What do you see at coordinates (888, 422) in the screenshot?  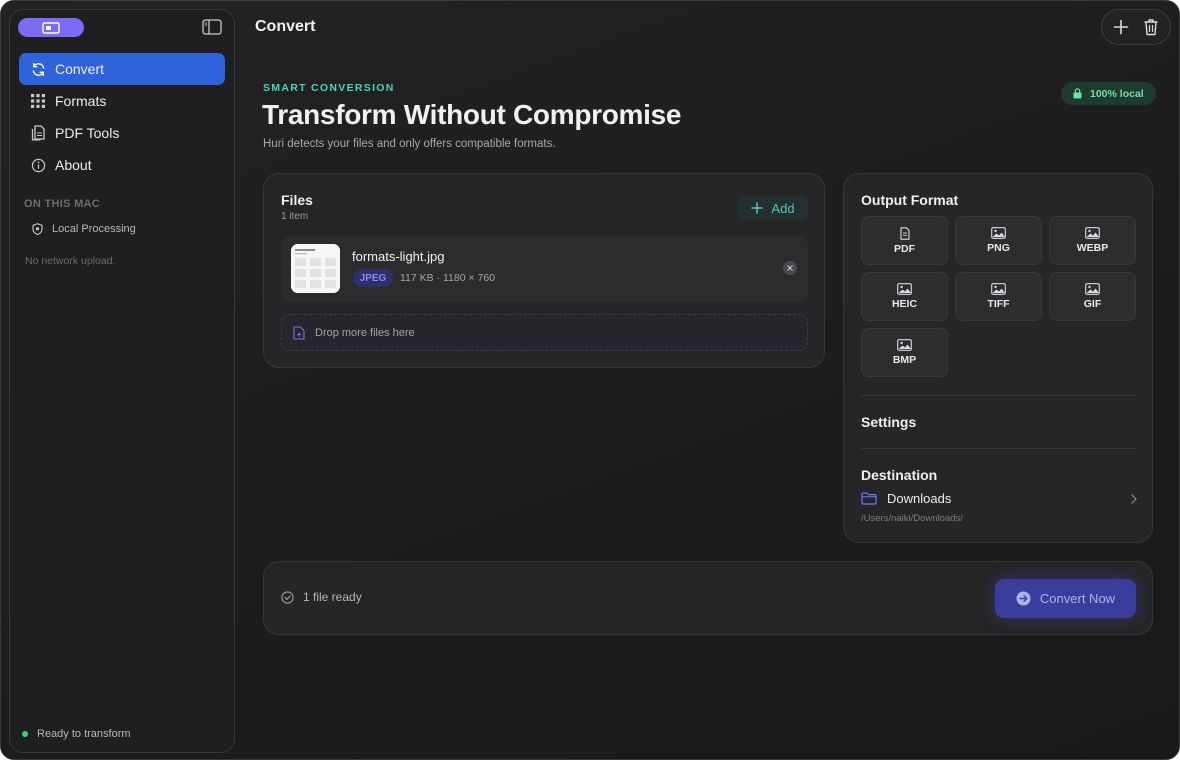 I see `settings-title: Settings` at bounding box center [888, 422].